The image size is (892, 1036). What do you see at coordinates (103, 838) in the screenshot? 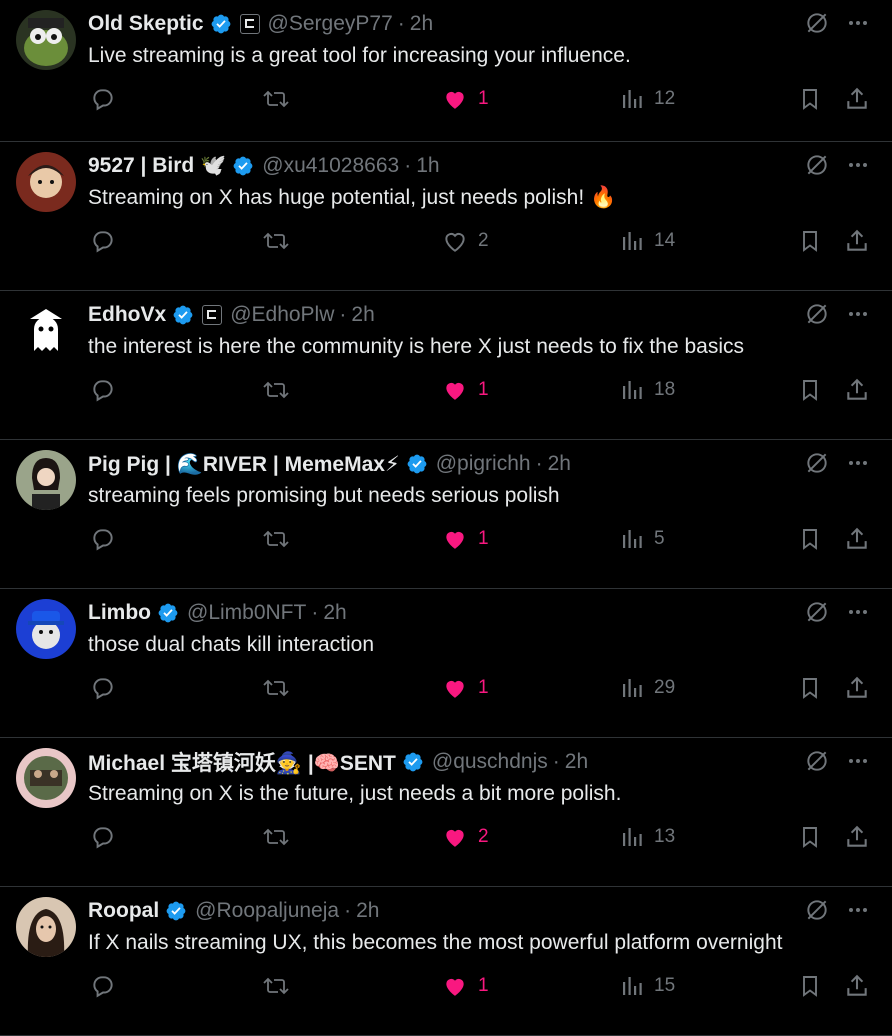
I see `reply-icon` at bounding box center [103, 838].